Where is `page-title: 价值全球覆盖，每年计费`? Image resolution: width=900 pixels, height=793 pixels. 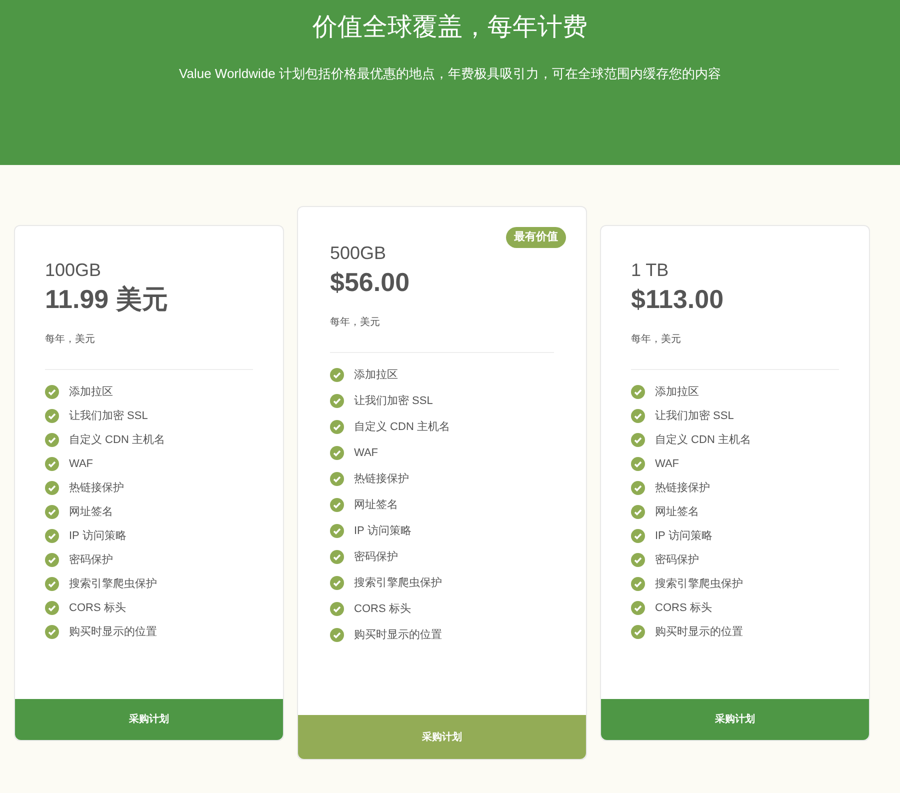 page-title: 价值全球覆盖，每年计费 is located at coordinates (450, 27).